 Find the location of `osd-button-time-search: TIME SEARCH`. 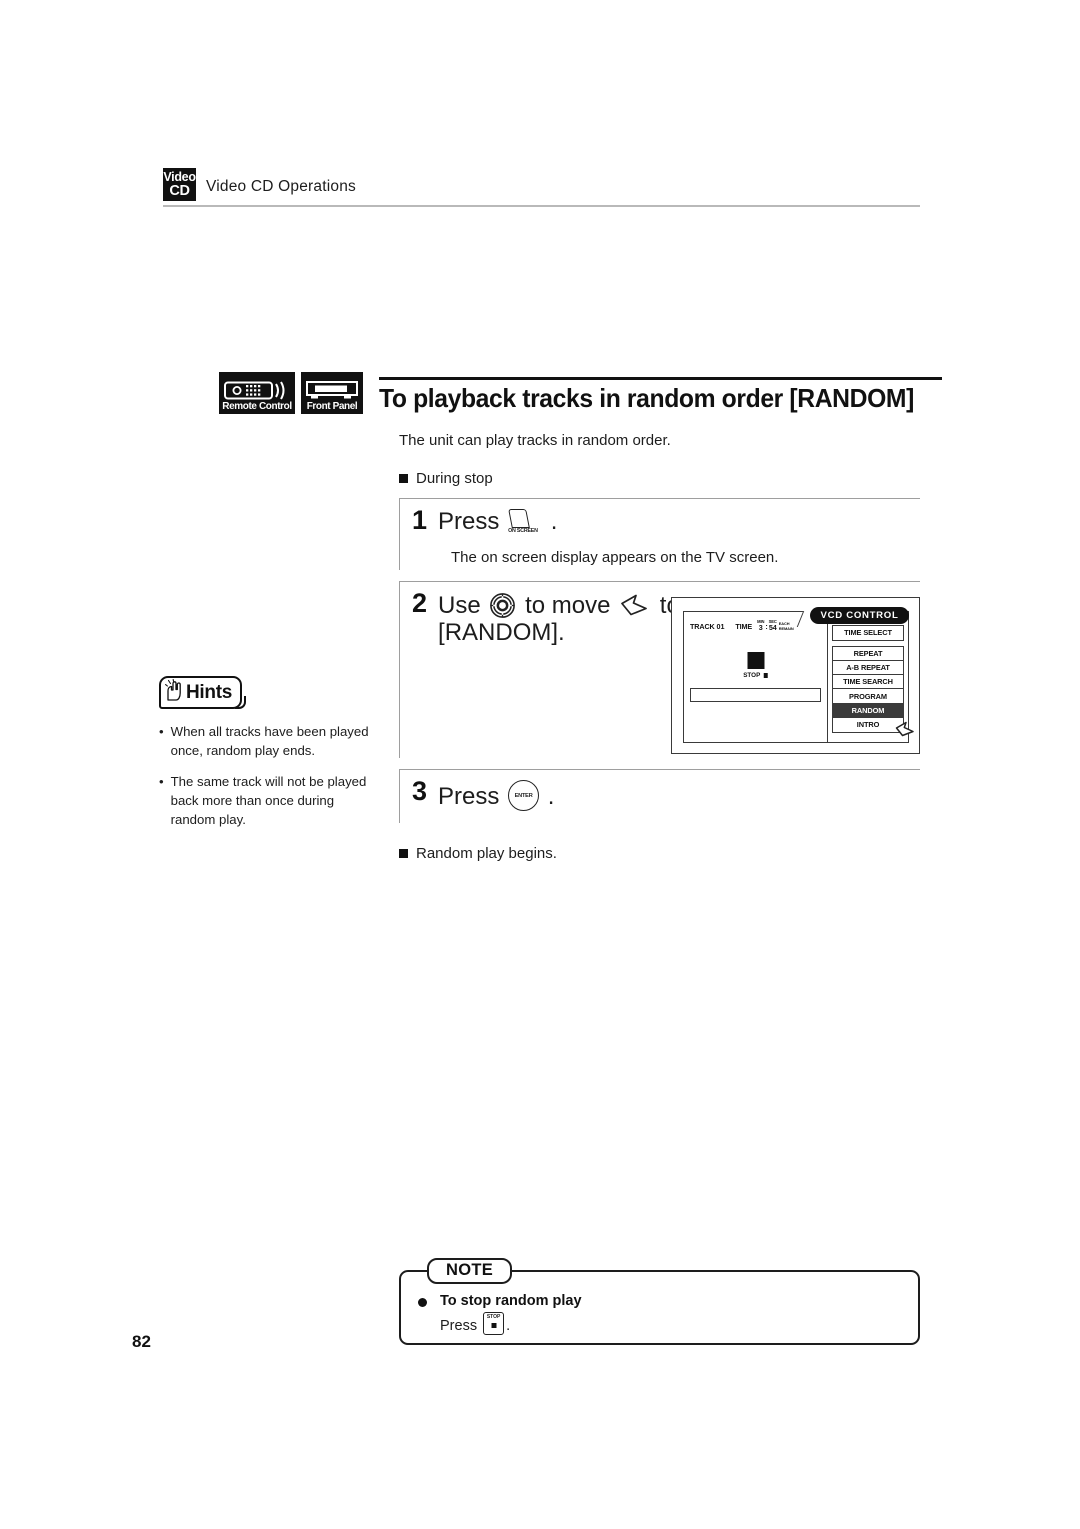

osd-button-time-search: TIME SEARCH is located at coordinates (868, 682).